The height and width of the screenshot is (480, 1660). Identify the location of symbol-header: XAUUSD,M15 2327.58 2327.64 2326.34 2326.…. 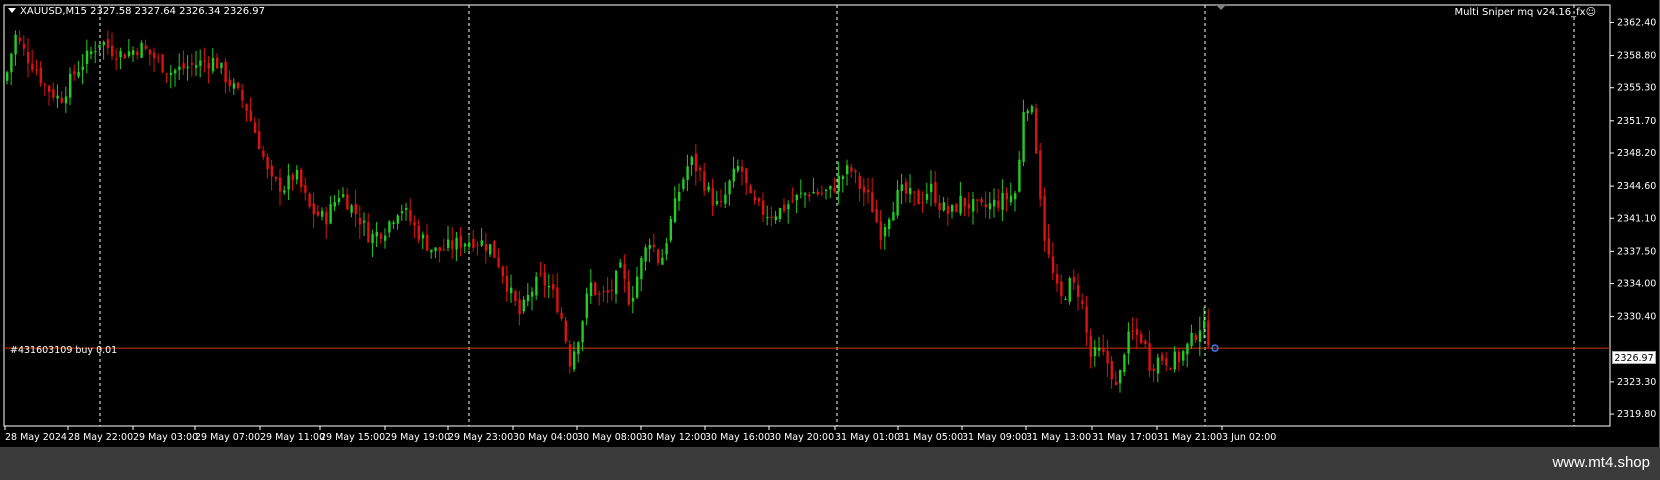
(136, 11).